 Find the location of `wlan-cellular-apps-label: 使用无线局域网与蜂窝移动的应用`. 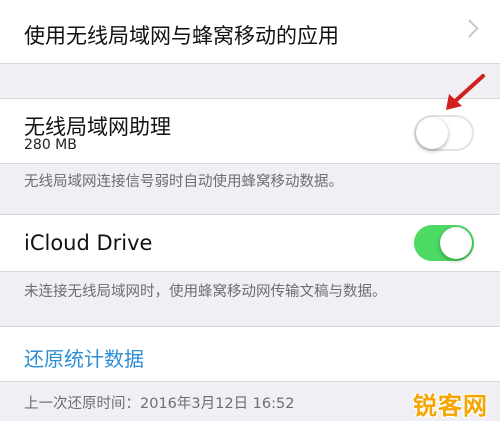

wlan-cellular-apps-label: 使用无线局域网与蜂窝移动的应用 is located at coordinates (181, 36).